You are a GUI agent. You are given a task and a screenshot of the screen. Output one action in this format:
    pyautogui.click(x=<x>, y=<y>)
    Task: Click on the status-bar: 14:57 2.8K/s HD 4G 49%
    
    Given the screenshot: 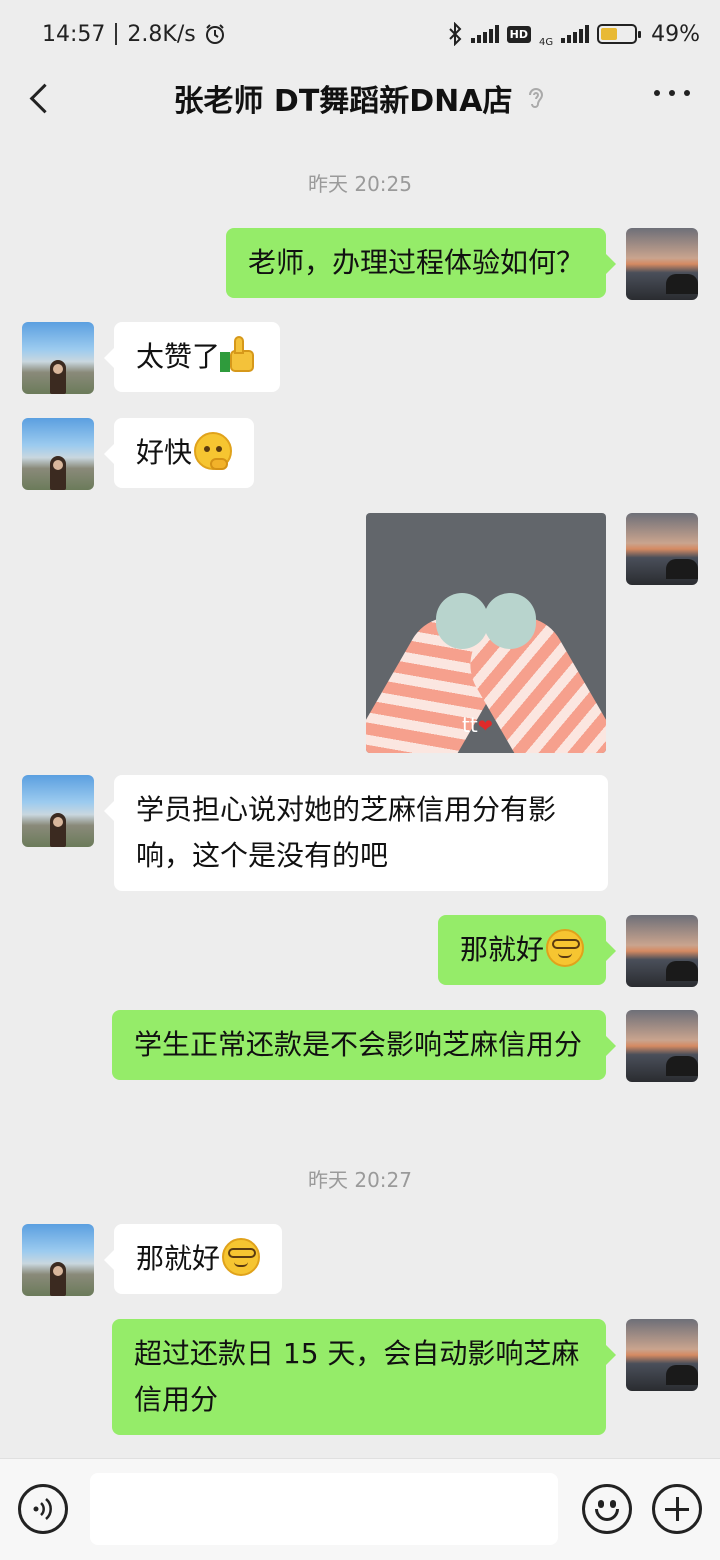 What is the action you would take?
    pyautogui.click(x=360, y=34)
    